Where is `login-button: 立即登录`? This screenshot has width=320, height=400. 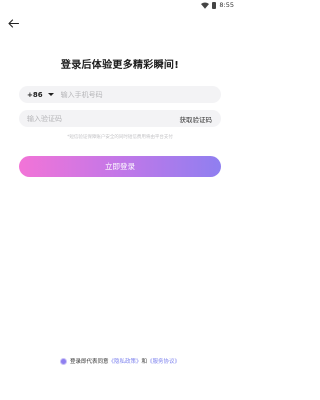 login-button: 立即登录 is located at coordinates (120, 166).